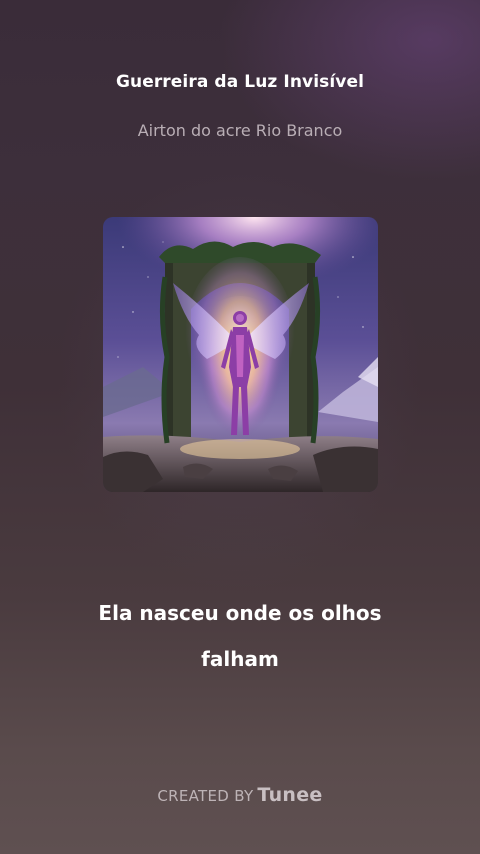  I want to click on artist-name: Airton do acre Rio Branco, so click(240, 130).